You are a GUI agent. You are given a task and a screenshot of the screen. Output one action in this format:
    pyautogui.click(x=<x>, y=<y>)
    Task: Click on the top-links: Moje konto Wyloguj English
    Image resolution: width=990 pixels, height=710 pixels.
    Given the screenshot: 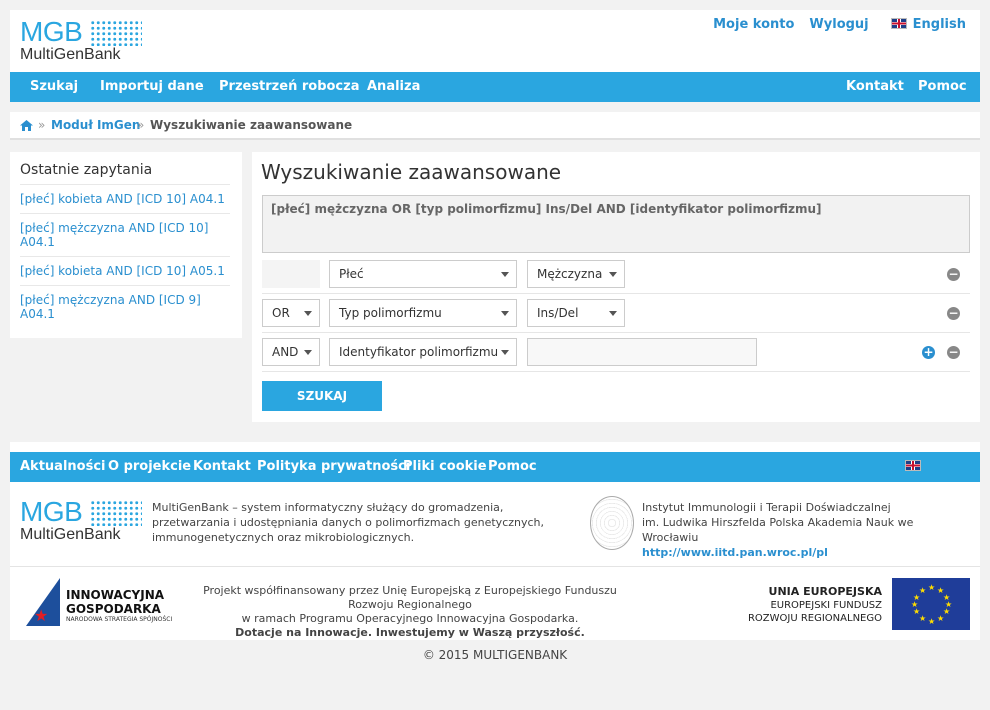 What is the action you would take?
    pyautogui.click(x=832, y=24)
    